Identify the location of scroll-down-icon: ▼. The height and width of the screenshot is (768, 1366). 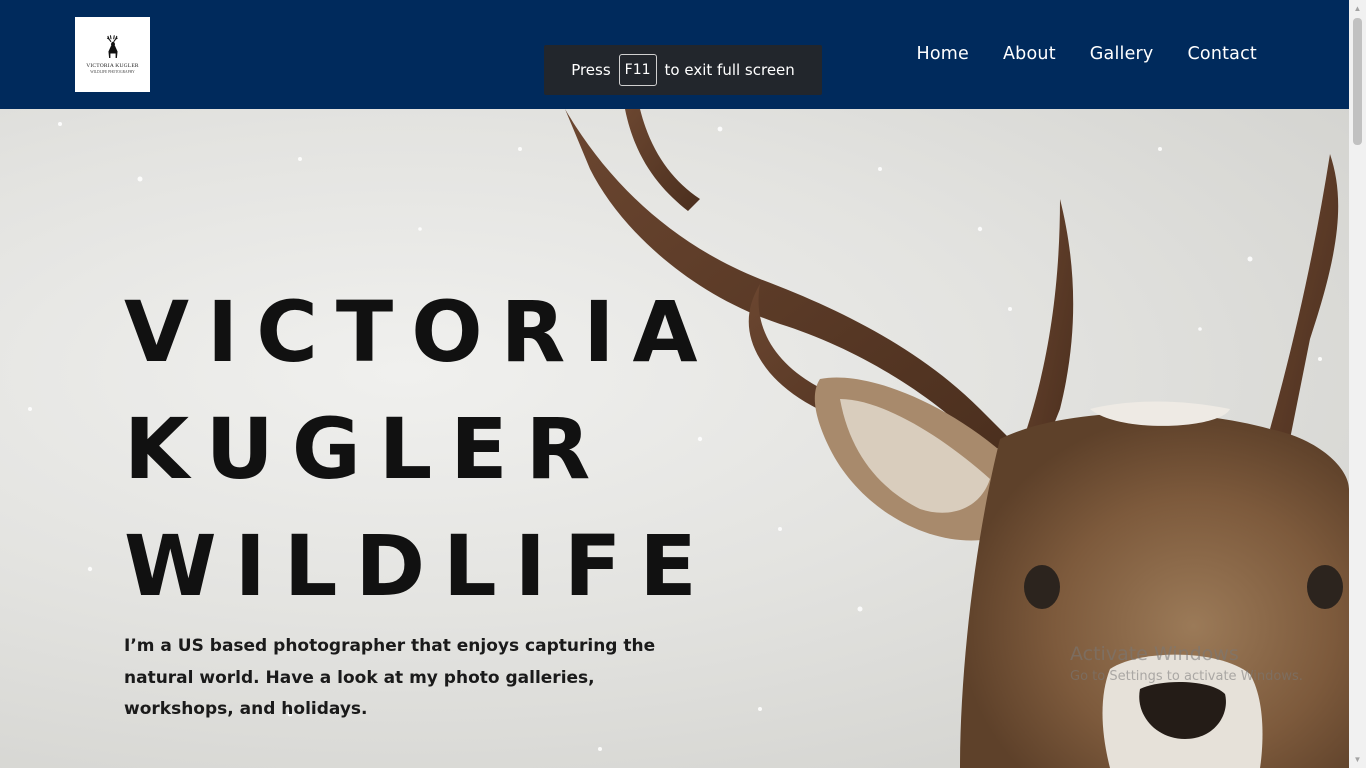
(1357, 759).